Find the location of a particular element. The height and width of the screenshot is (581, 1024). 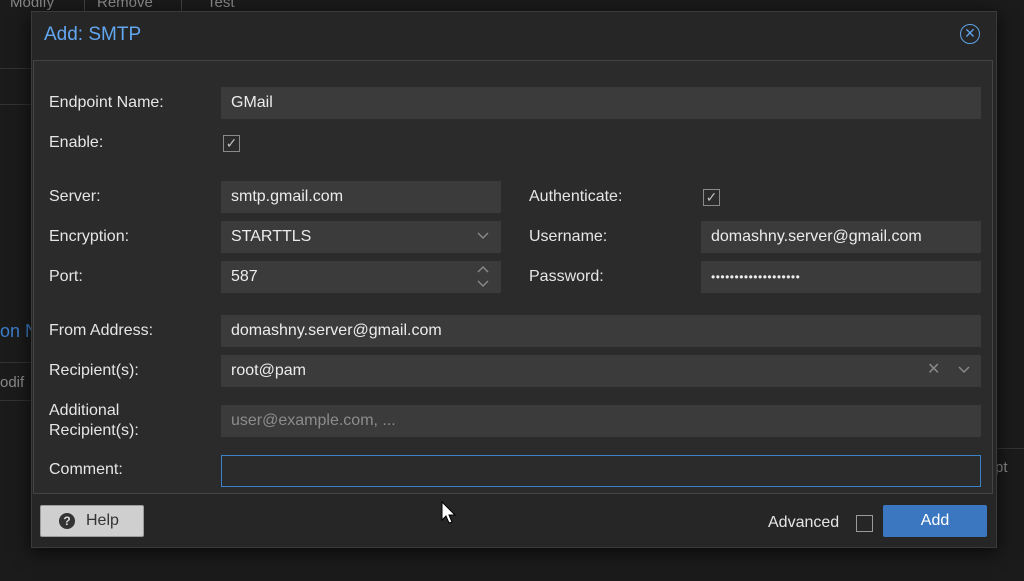

dialog-footer: ? Help Advanced Add is located at coordinates (513, 520).